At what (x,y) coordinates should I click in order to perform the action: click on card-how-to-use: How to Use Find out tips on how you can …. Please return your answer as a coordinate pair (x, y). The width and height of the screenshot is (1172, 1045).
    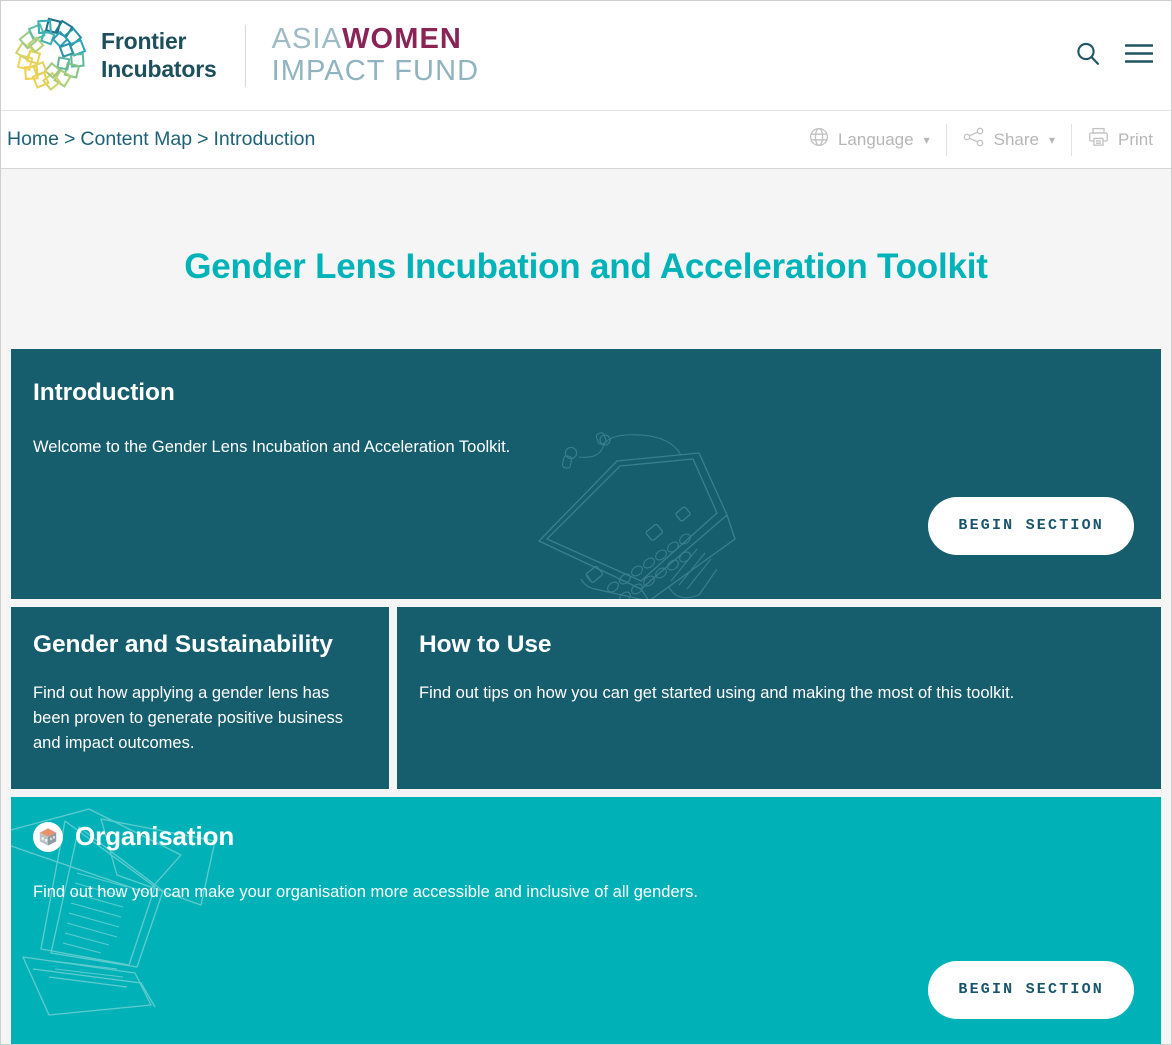
    Looking at the image, I should click on (779, 698).